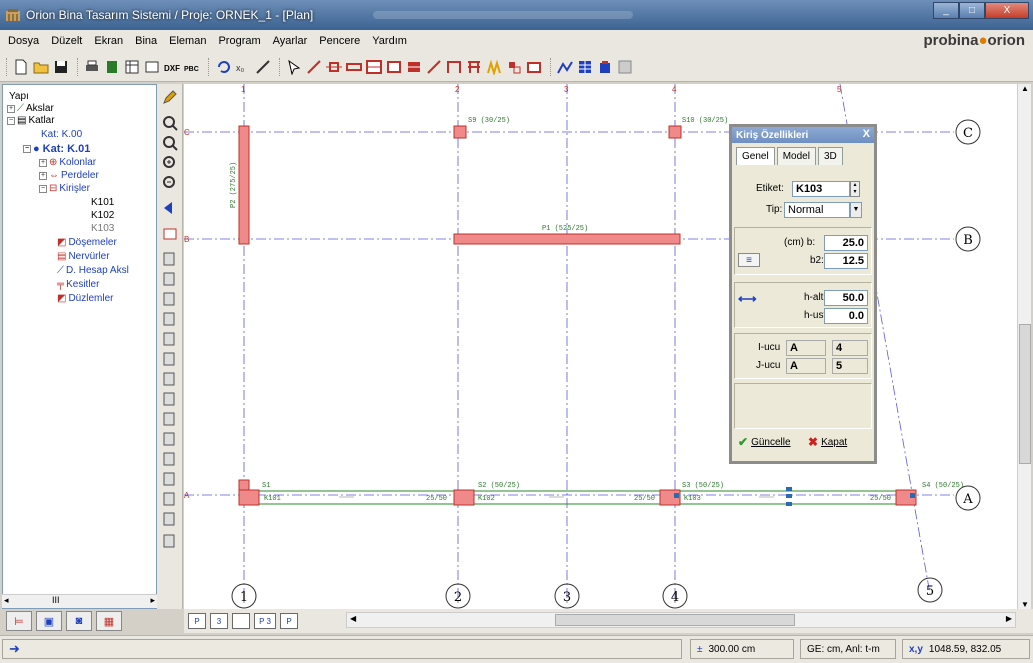 The image size is (1033, 663). I want to click on menu-dosya: Dosya, so click(23, 41).